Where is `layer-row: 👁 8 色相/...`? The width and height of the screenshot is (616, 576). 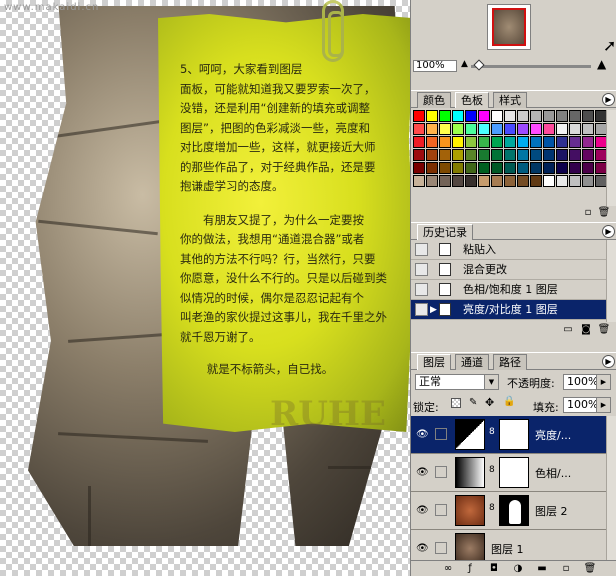 layer-row: 👁 8 色相/... is located at coordinates (509, 473).